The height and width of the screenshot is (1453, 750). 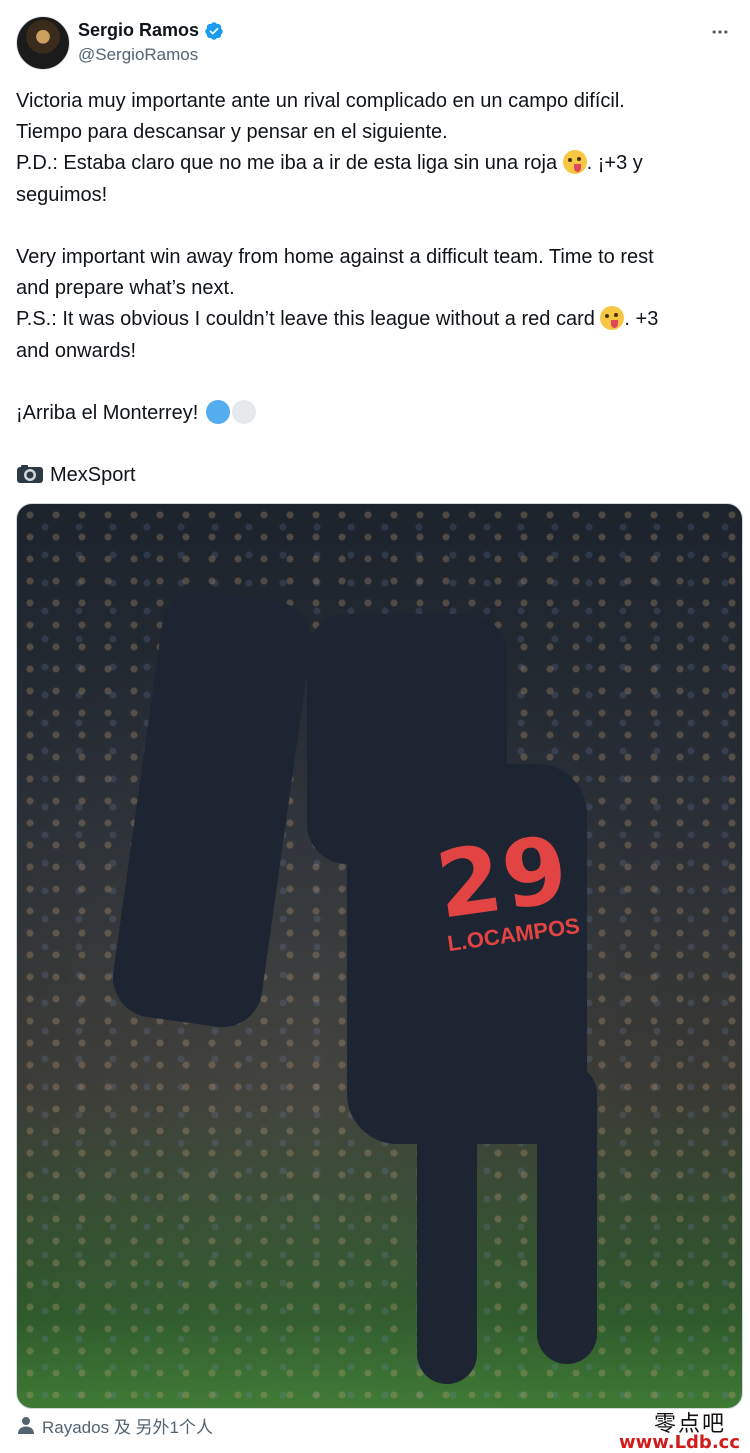 I want to click on watermark-url: www.Ldb.cc, so click(x=679, y=1442).